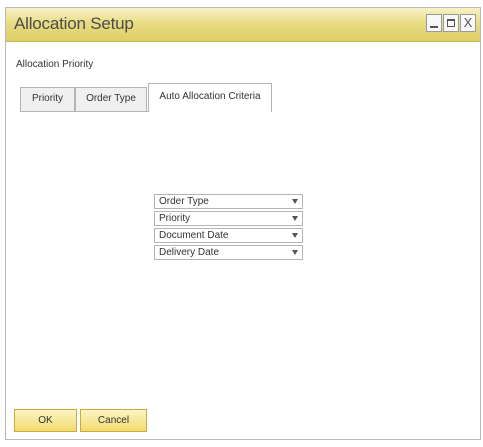  What do you see at coordinates (434, 23) in the screenshot?
I see `minimize-button` at bounding box center [434, 23].